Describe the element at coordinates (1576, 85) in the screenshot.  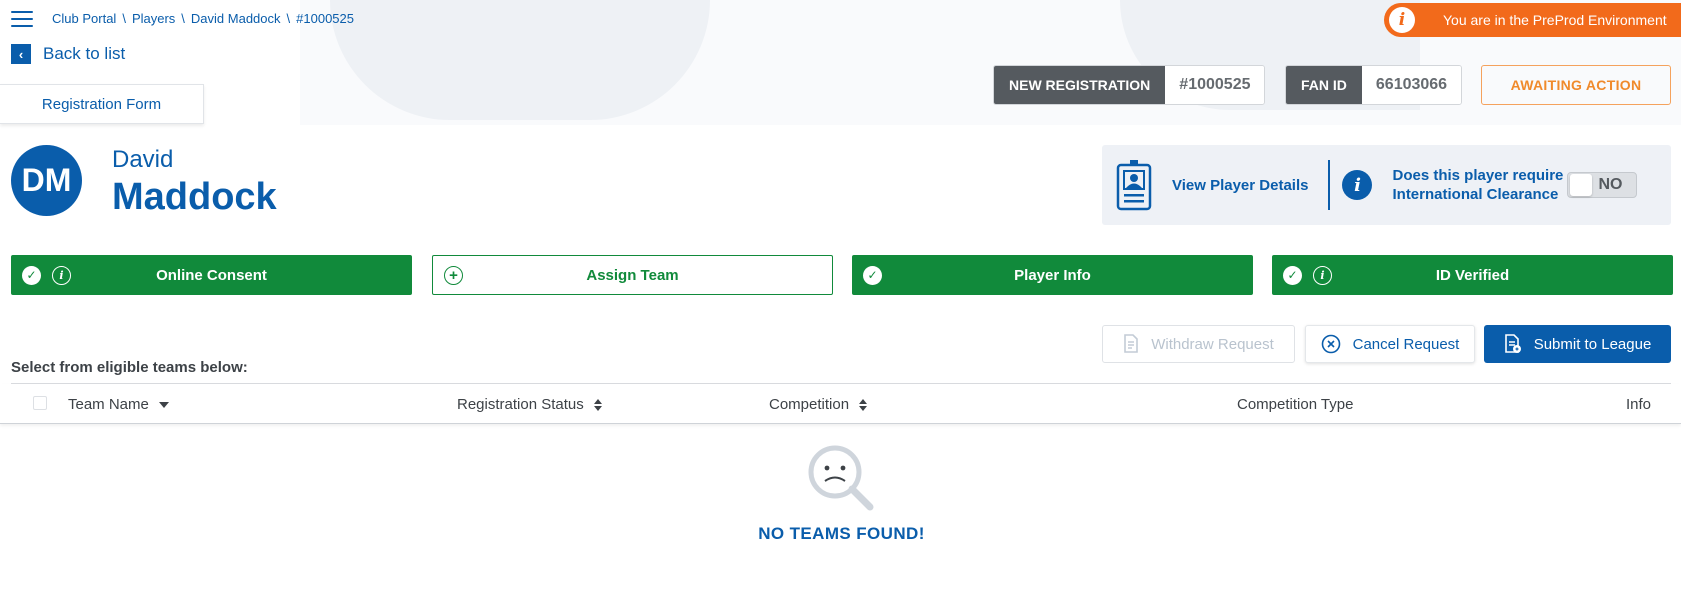
I see `status-badge: AWAITING ACTION` at that location.